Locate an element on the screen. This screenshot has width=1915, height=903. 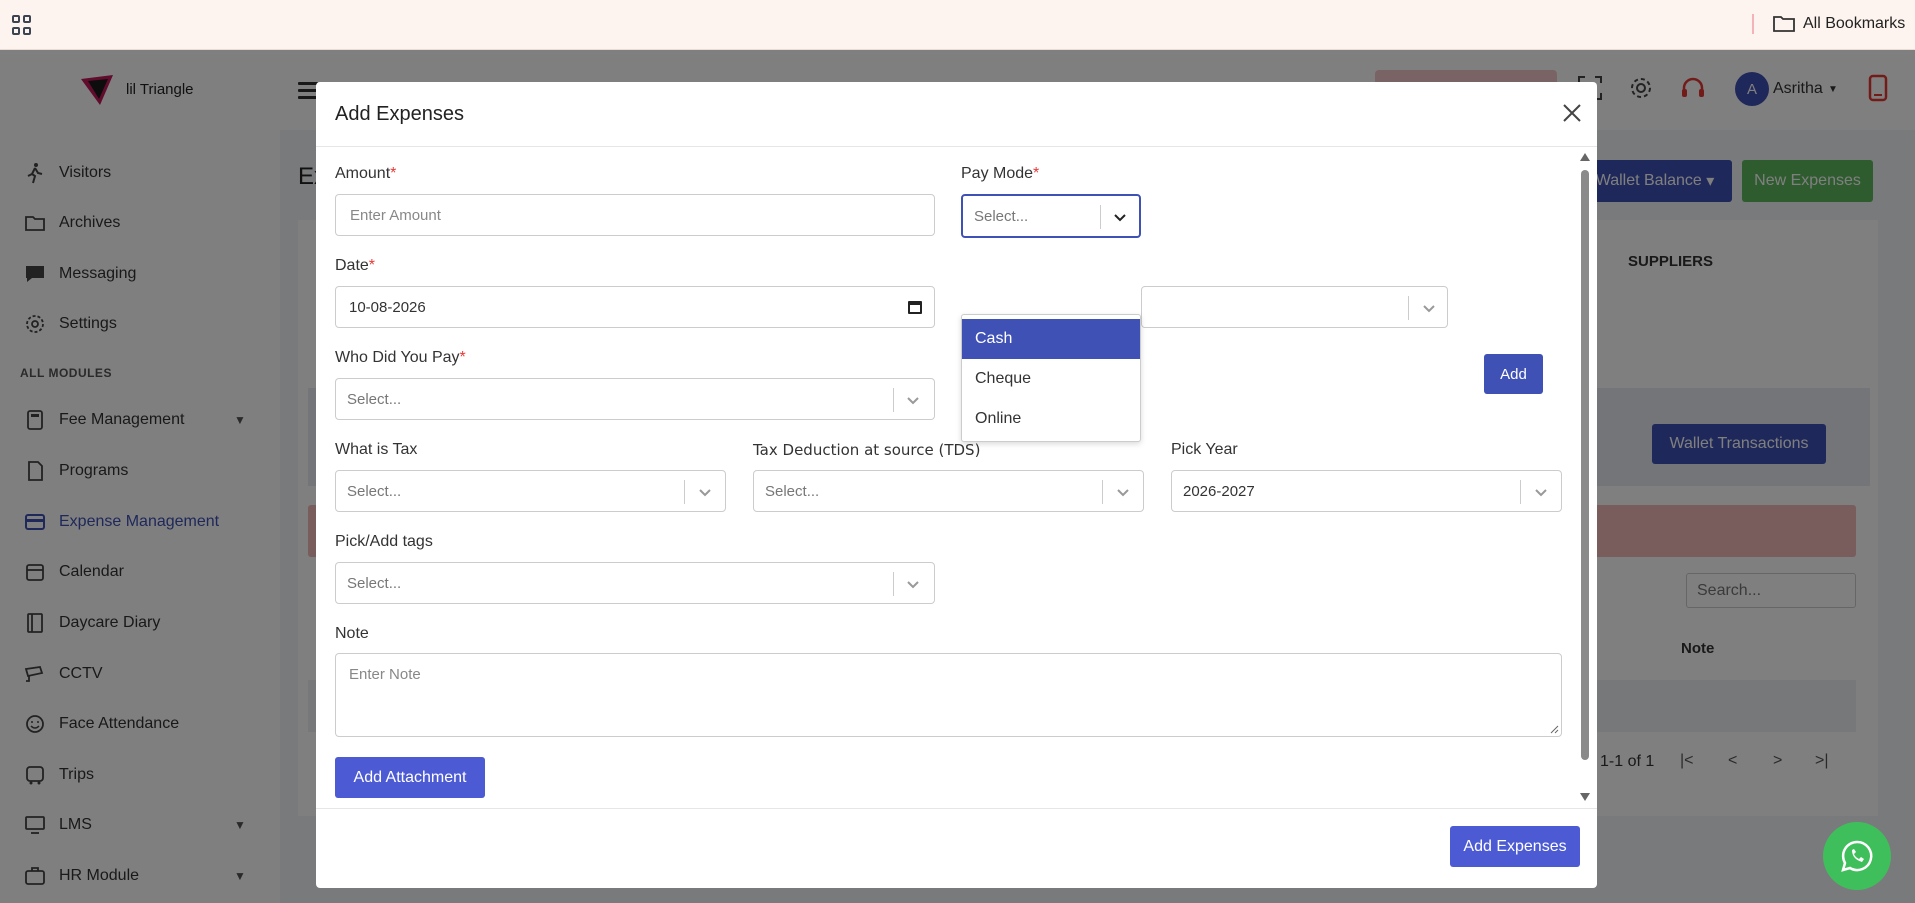
all-bookmarks-link: All Bookmarks is located at coordinates (1854, 24).